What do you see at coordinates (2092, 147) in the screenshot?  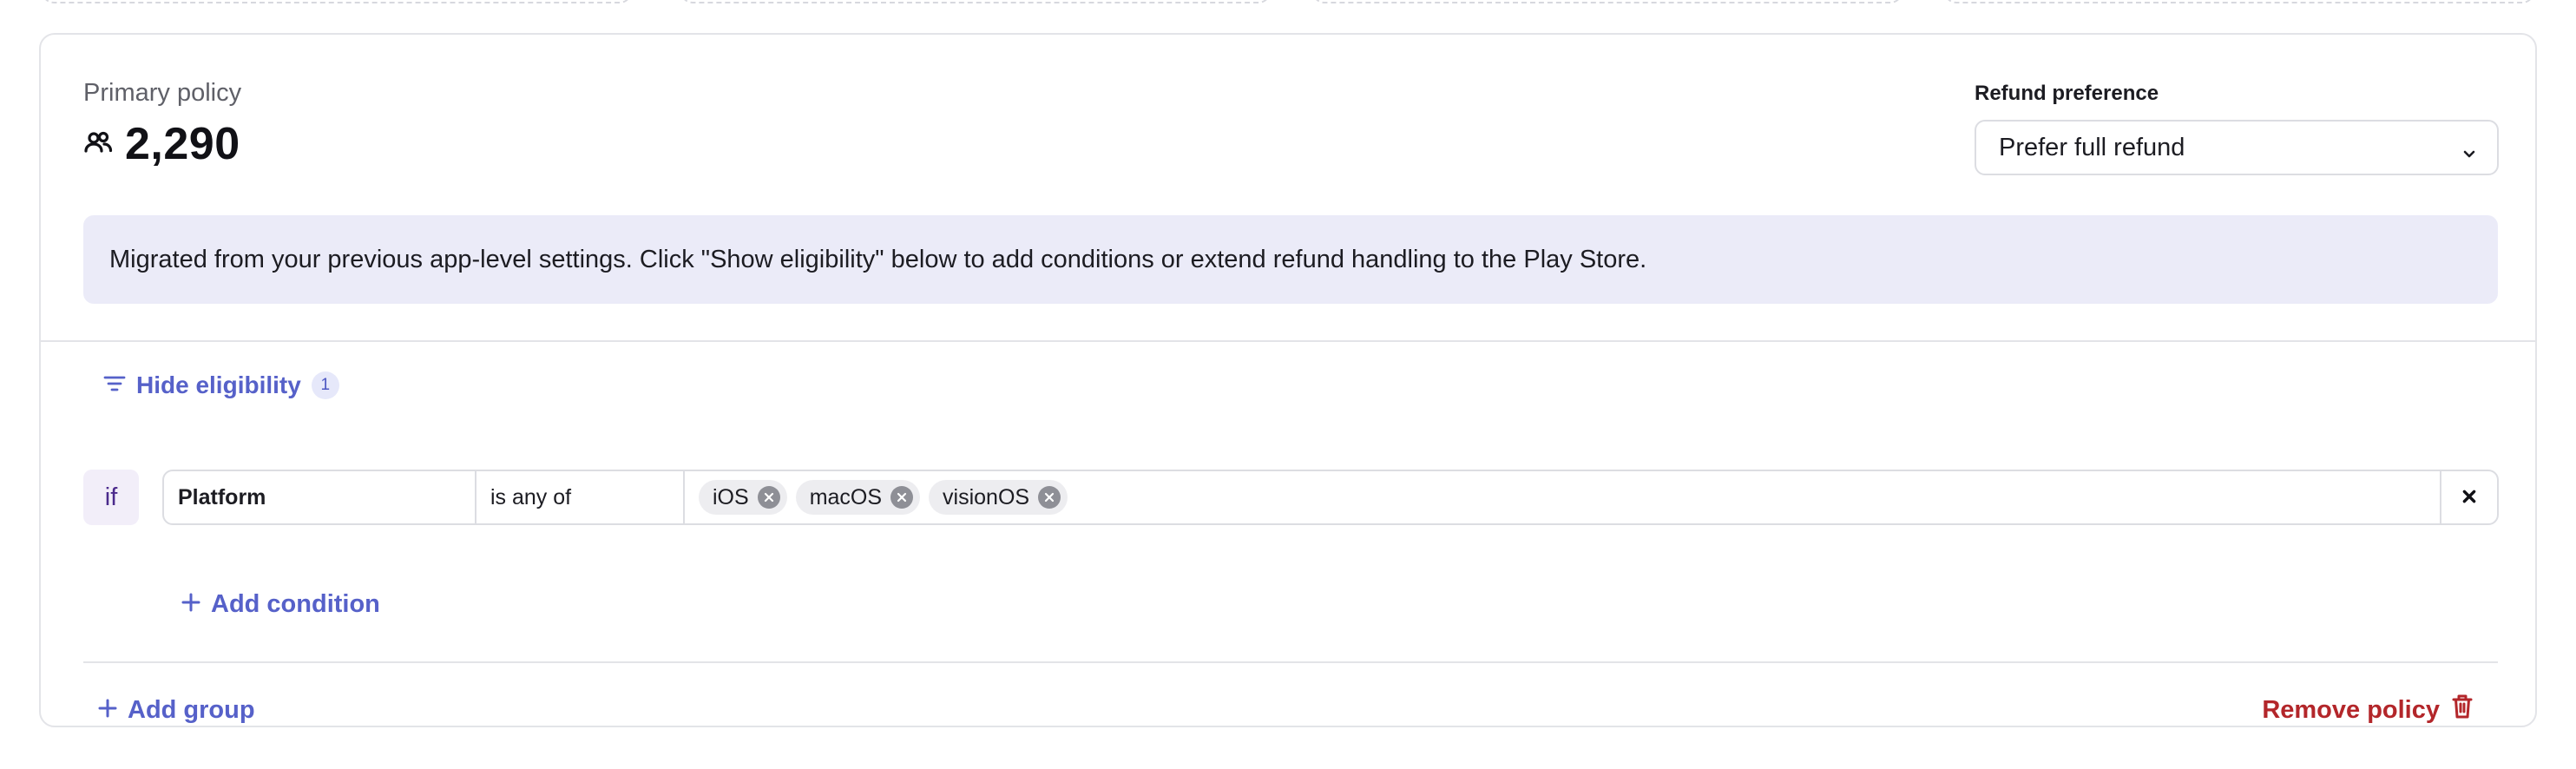 I see `refund-preference-value: Prefer full refund` at bounding box center [2092, 147].